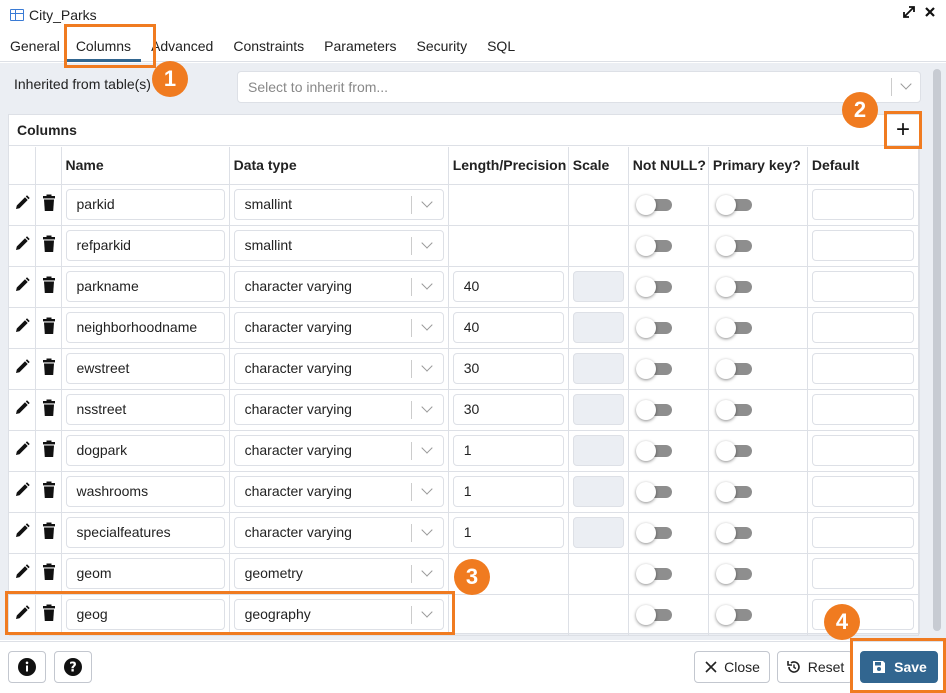 Image resolution: width=946 pixels, height=693 pixels. I want to click on close-icon, so click(930, 13).